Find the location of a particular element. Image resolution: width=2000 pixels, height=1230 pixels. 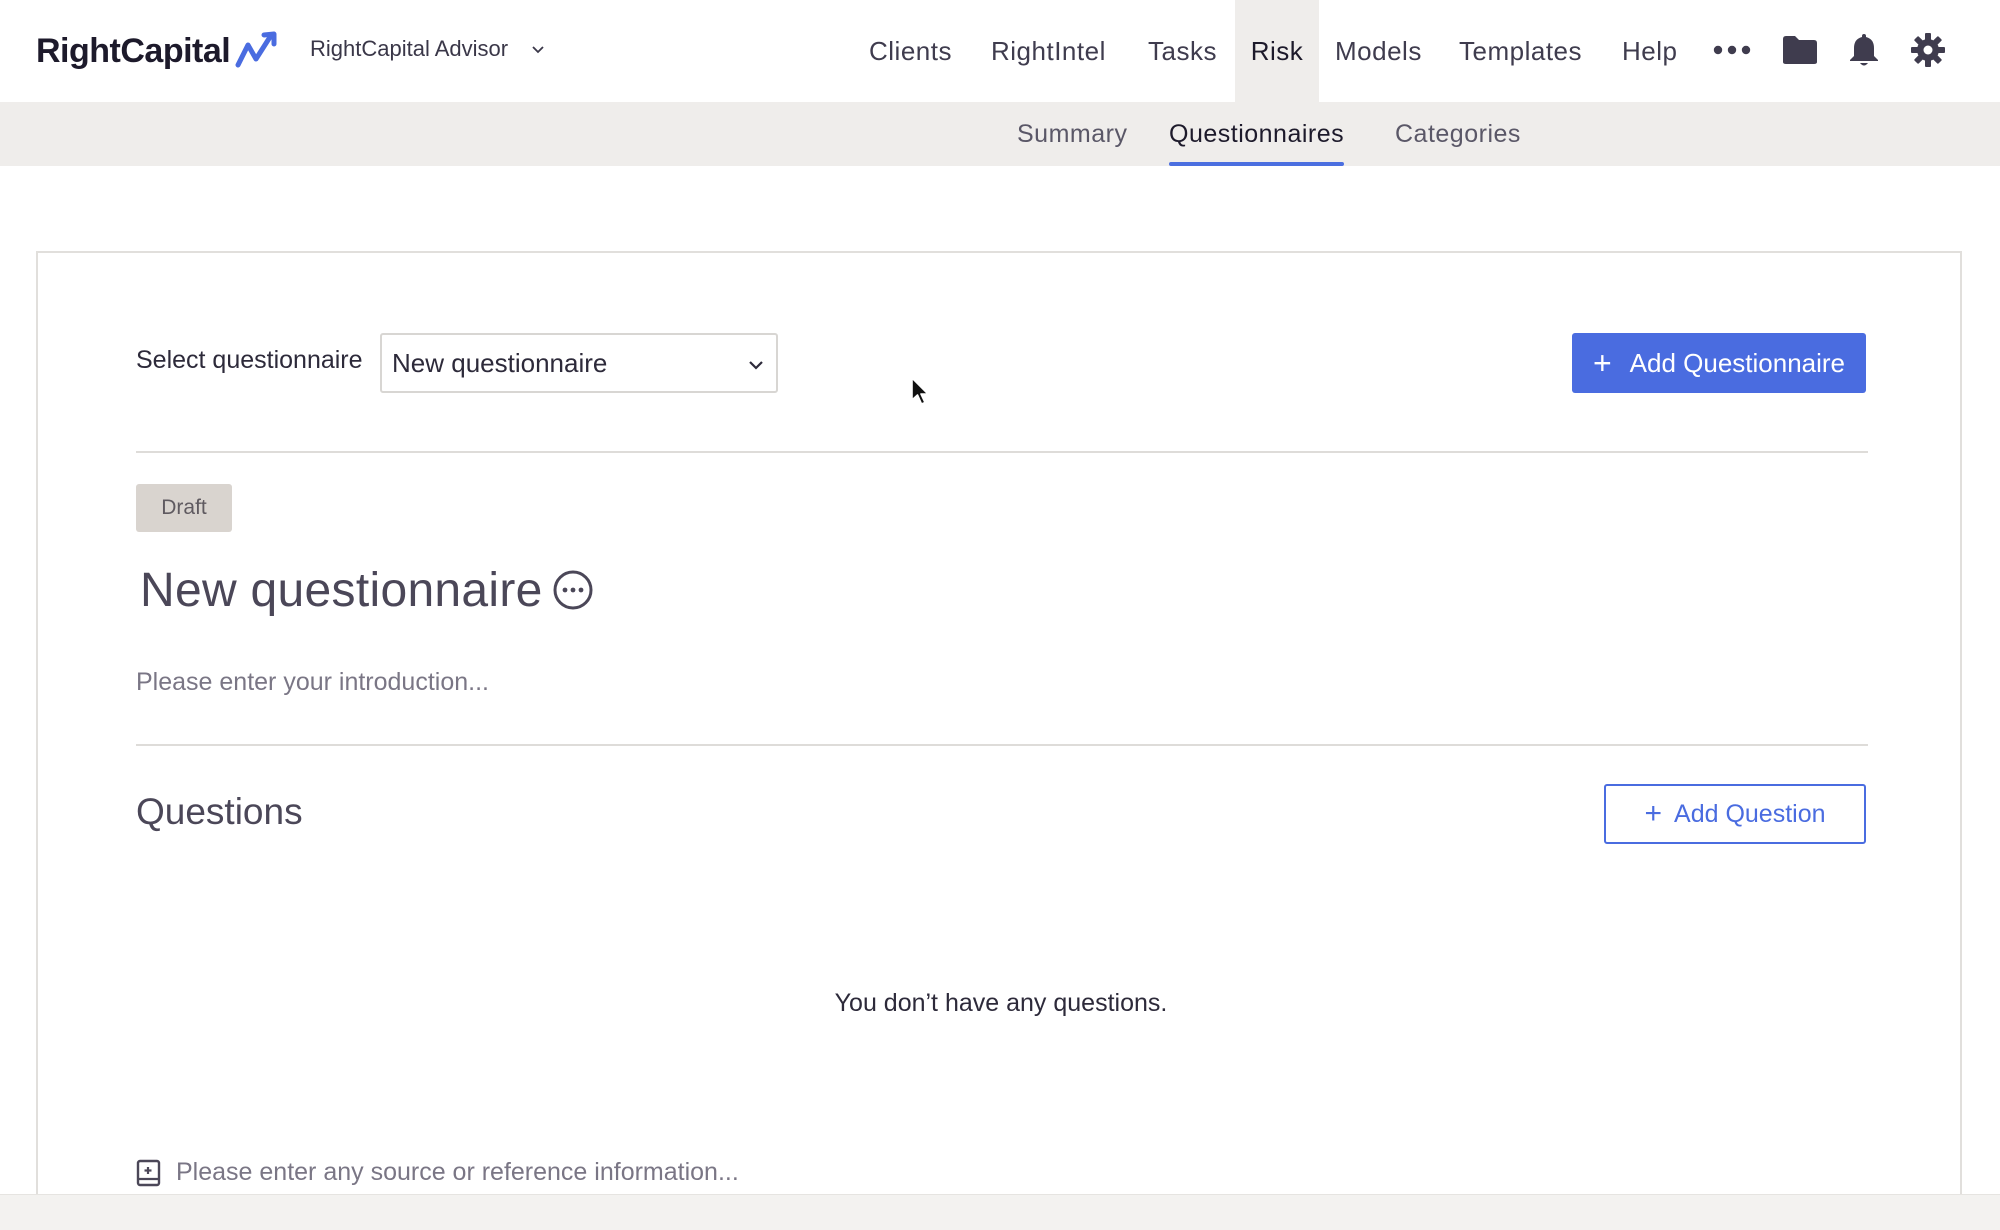

subnav-categories-label: Categories is located at coordinates (1458, 133).